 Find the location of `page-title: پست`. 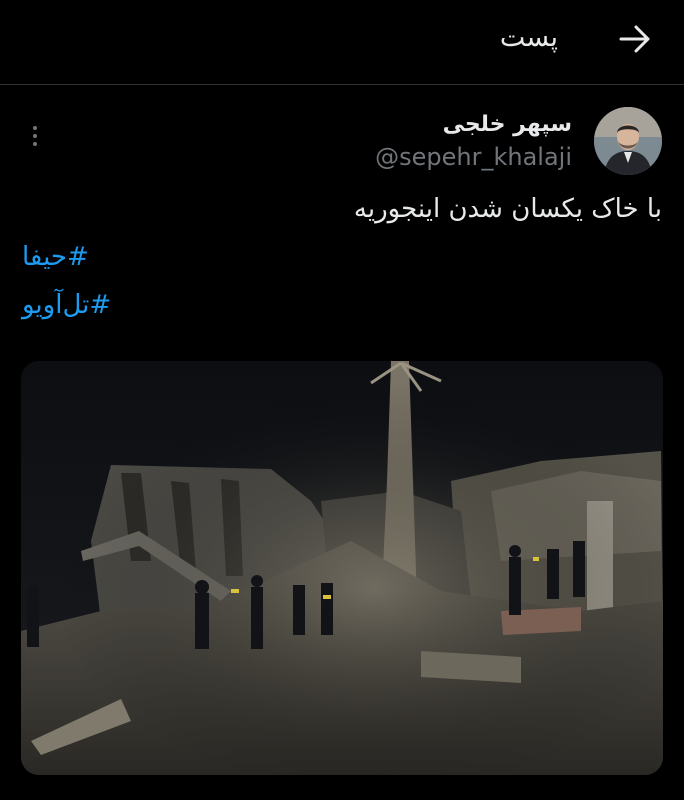

page-title: پست is located at coordinates (528, 37).